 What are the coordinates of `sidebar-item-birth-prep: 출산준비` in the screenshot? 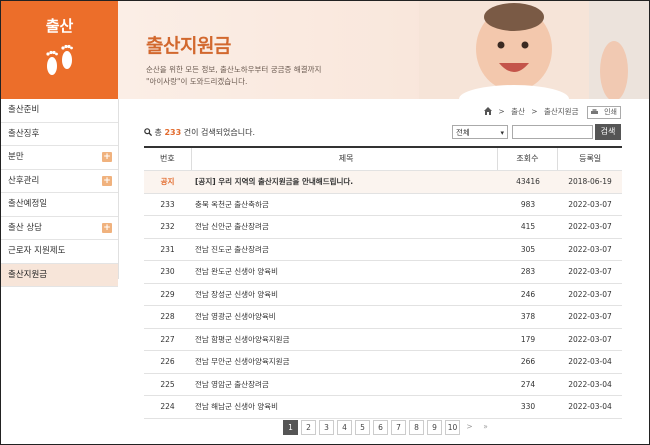 It's located at (59, 111).